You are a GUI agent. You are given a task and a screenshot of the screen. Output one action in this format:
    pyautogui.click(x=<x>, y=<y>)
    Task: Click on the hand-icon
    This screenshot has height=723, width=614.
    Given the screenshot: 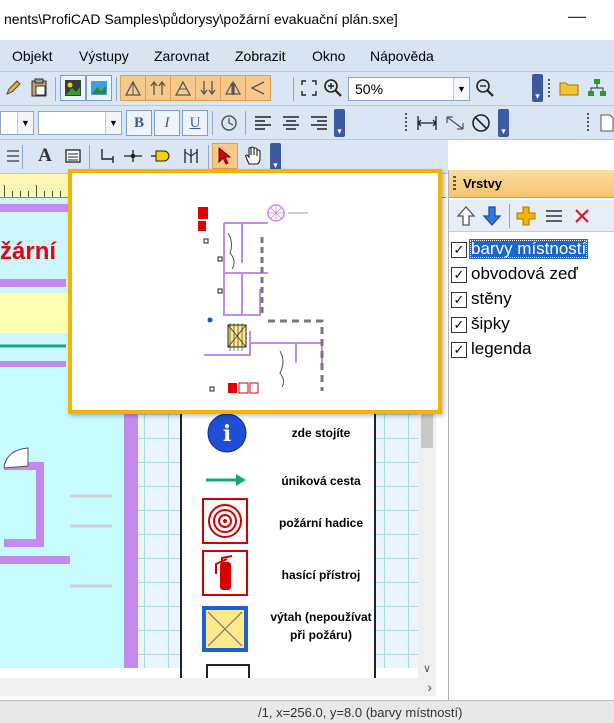 What is the action you would take?
    pyautogui.click(x=253, y=156)
    